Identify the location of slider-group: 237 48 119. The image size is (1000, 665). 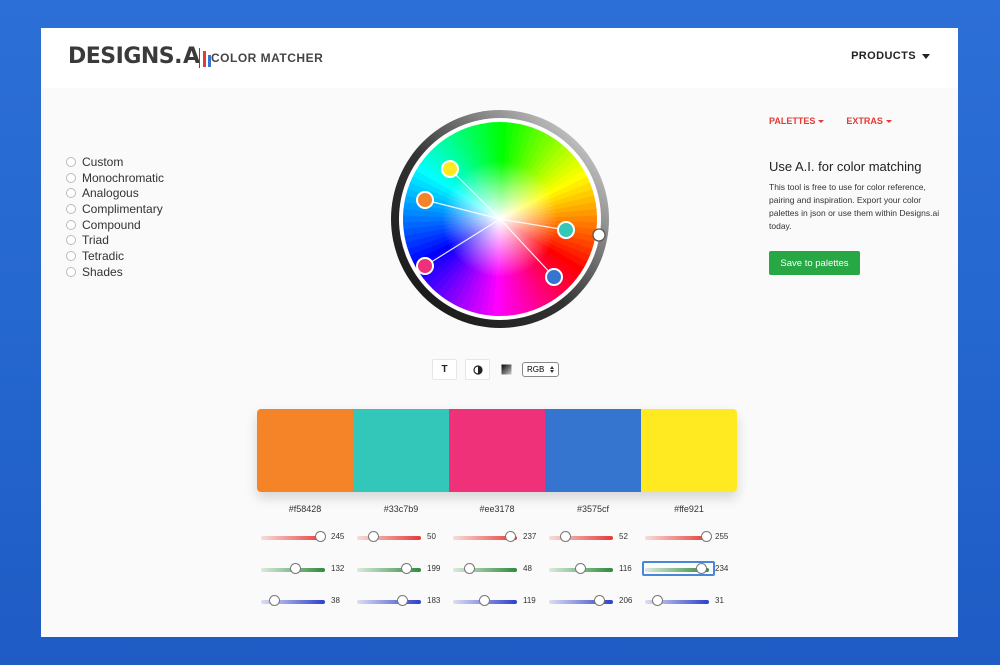
(497, 568).